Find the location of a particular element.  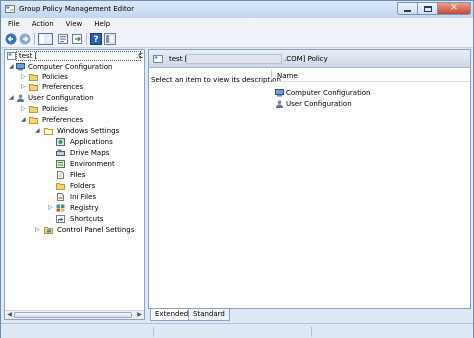

tree-item-control-panel-settings: ▷ Control Panel Settings is located at coordinates (74, 230).